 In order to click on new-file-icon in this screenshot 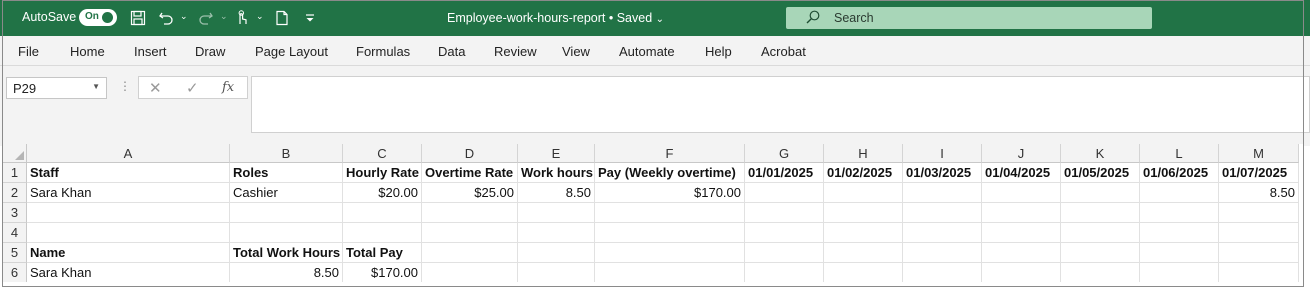, I will do `click(282, 18)`.